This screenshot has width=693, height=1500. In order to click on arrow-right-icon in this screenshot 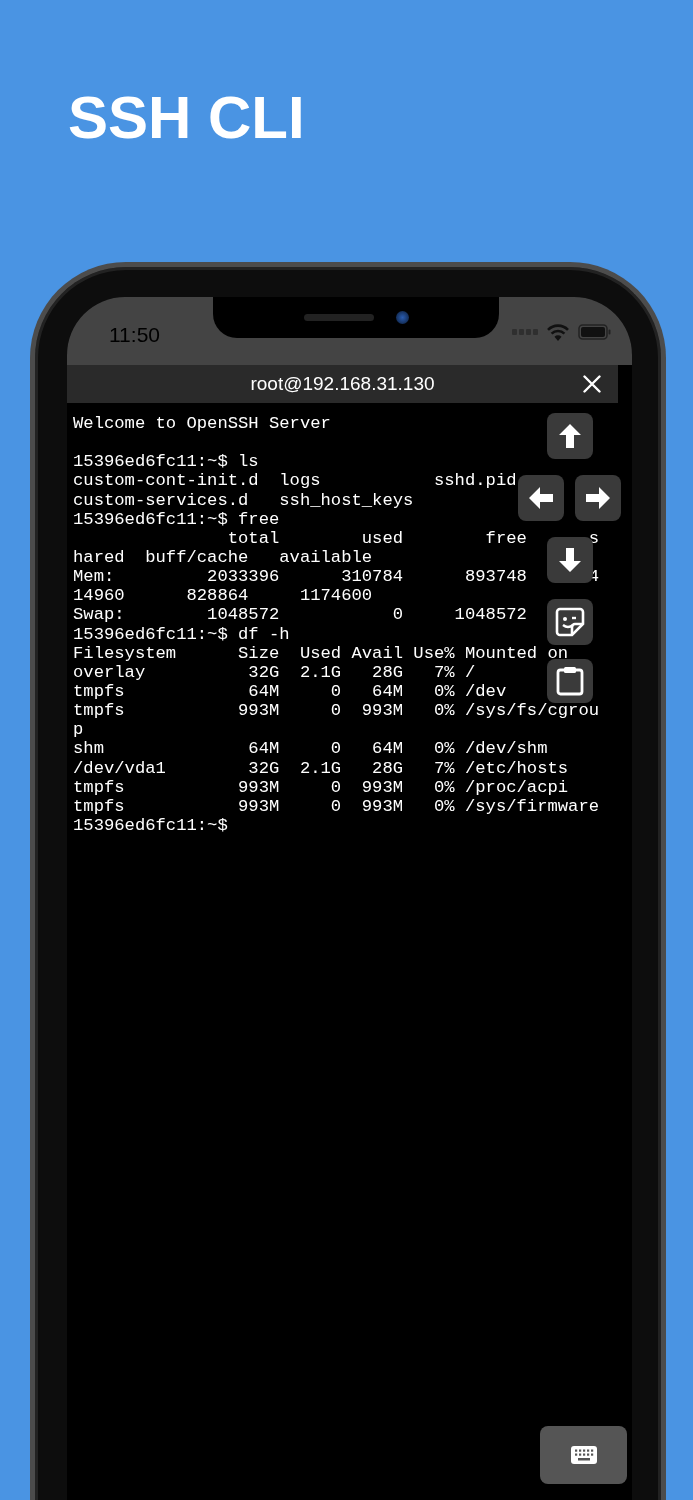, I will do `click(598, 498)`.